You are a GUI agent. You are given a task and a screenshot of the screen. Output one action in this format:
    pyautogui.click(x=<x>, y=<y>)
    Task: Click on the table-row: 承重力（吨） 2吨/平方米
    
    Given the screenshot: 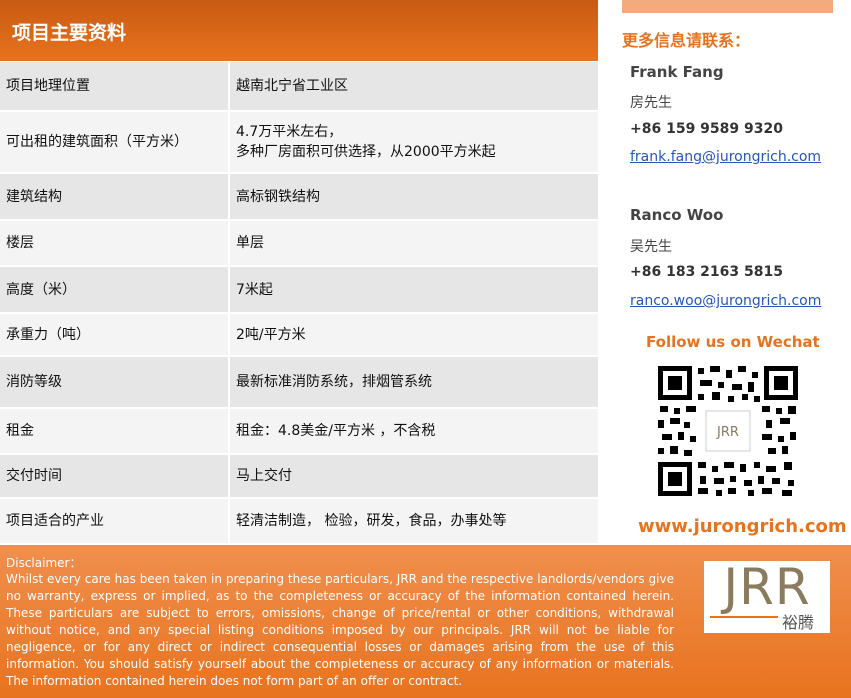 What is the action you would take?
    pyautogui.click(x=299, y=335)
    